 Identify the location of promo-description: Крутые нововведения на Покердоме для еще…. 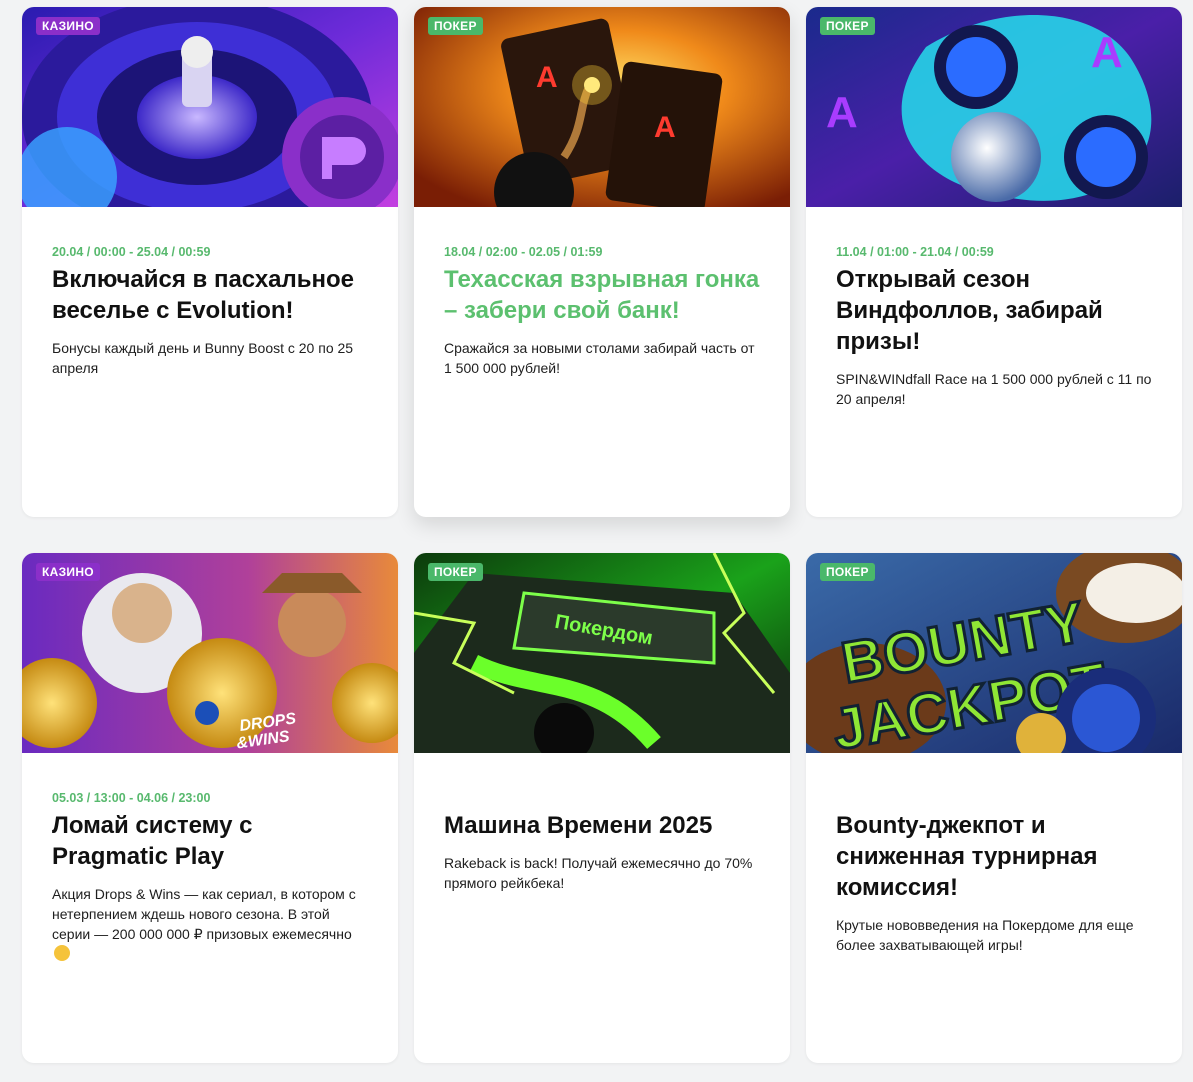
(985, 935).